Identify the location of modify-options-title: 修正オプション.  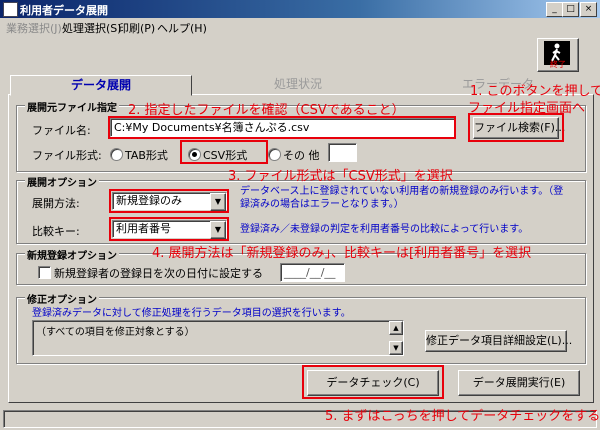
(62, 298).